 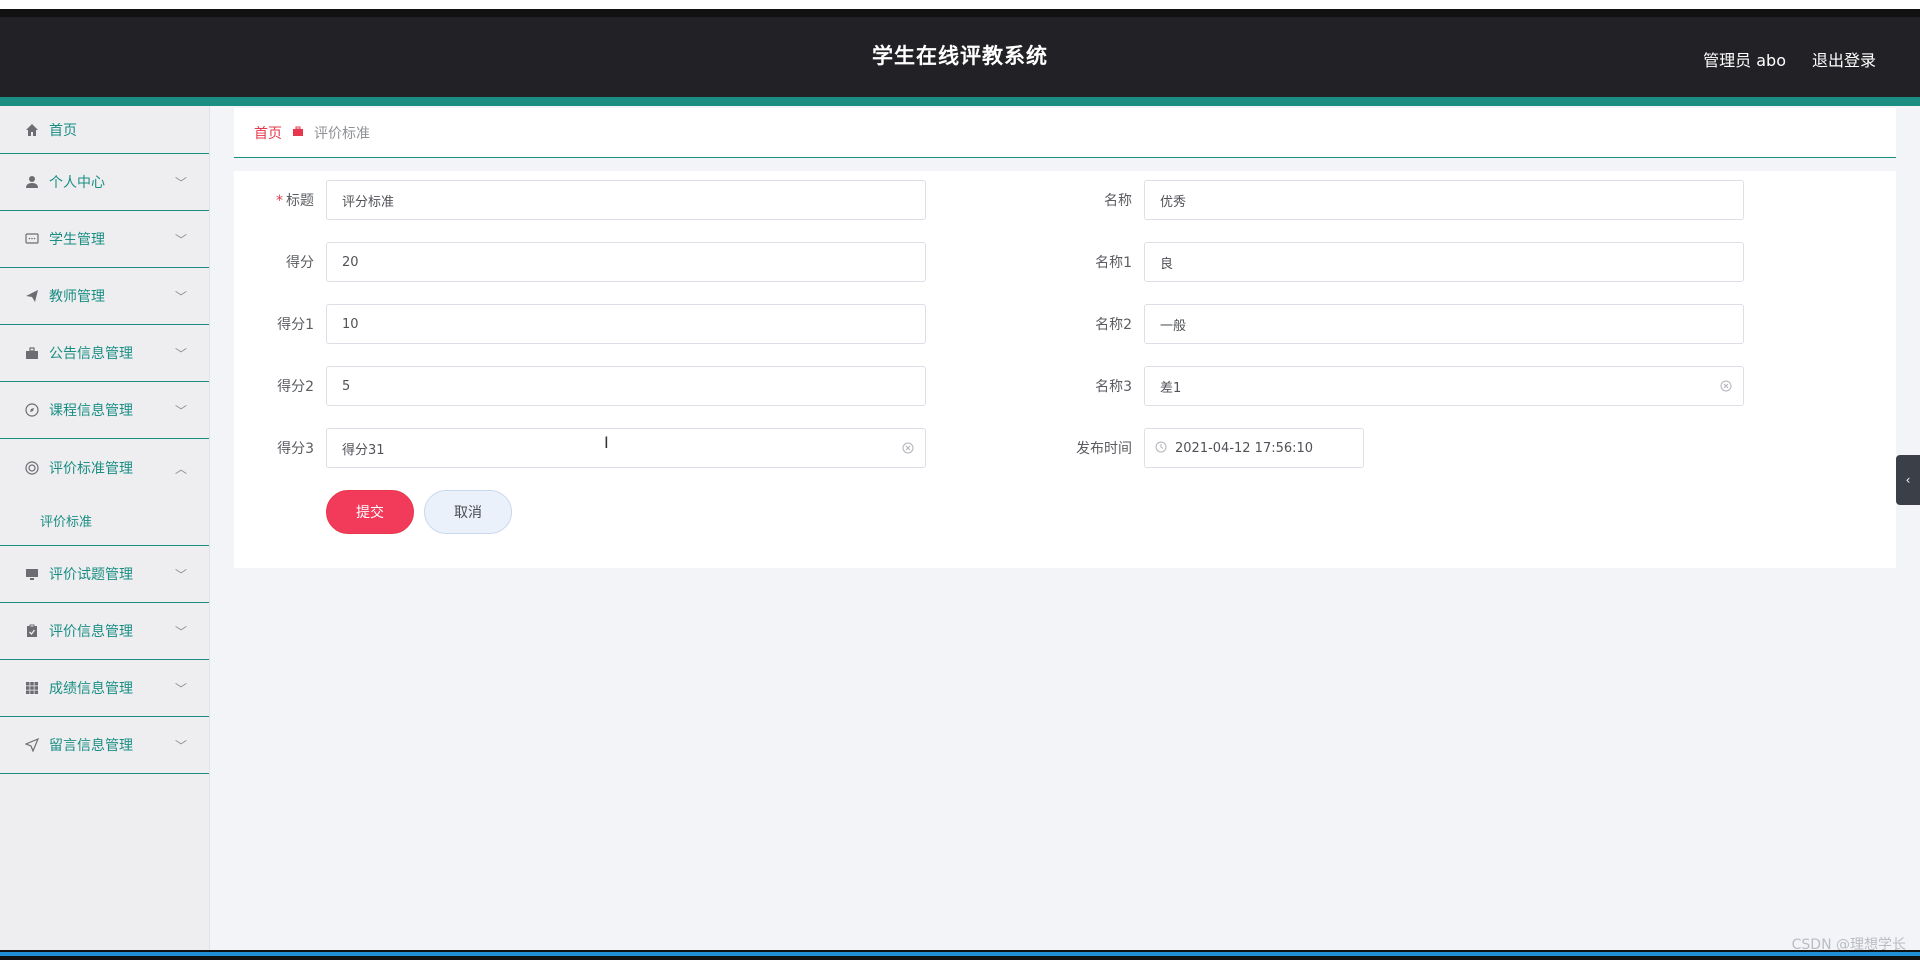 I want to click on score1-label: 得分1, so click(x=295, y=325).